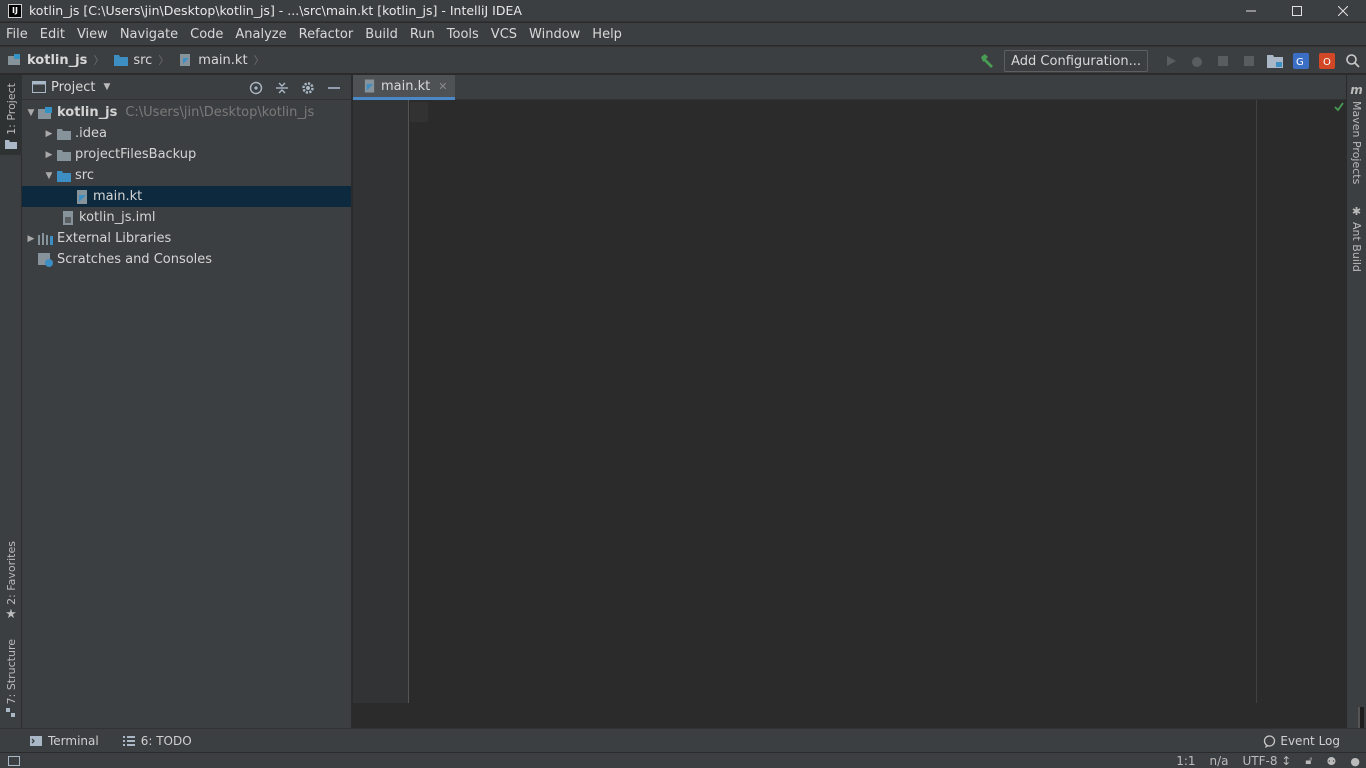  Describe the element at coordinates (463, 34) in the screenshot. I see `menu-tools: Tools` at that location.